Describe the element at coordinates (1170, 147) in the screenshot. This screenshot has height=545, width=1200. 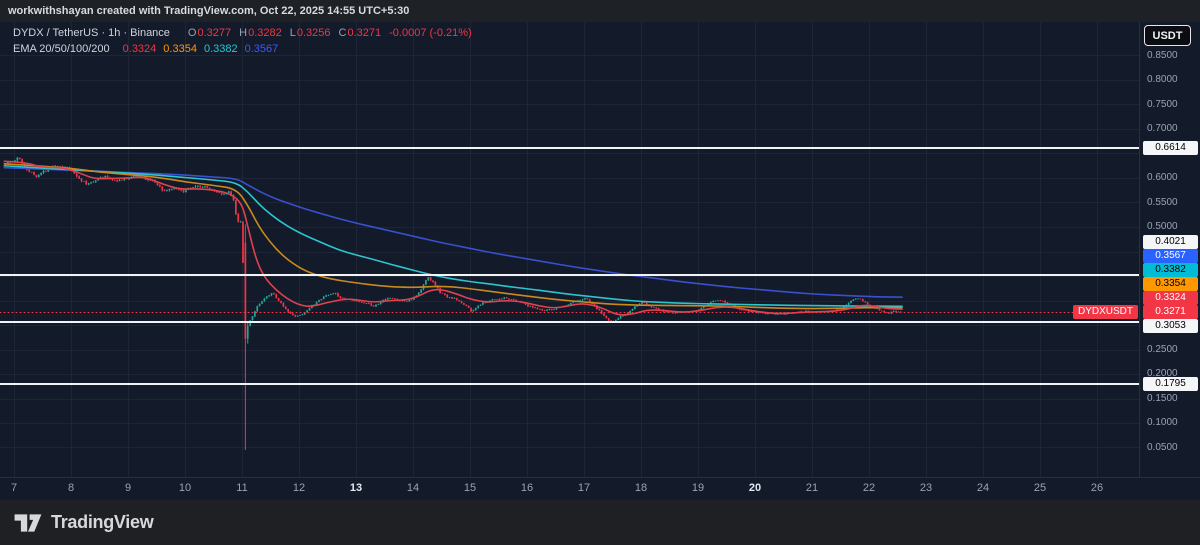
I see `level-price-badge: 0.6614` at that location.